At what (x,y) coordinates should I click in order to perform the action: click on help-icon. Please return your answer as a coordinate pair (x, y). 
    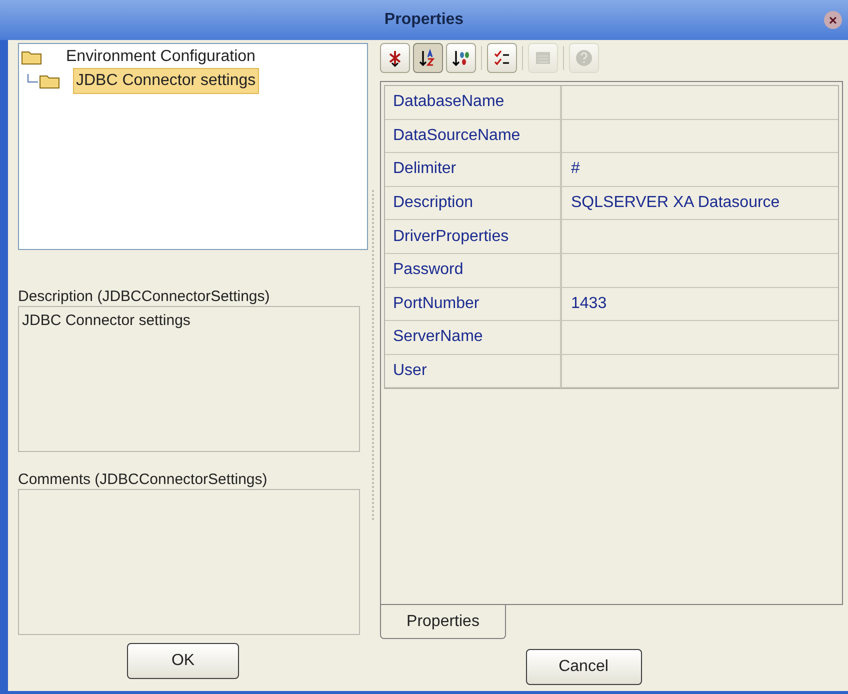
    Looking at the image, I should click on (584, 58).